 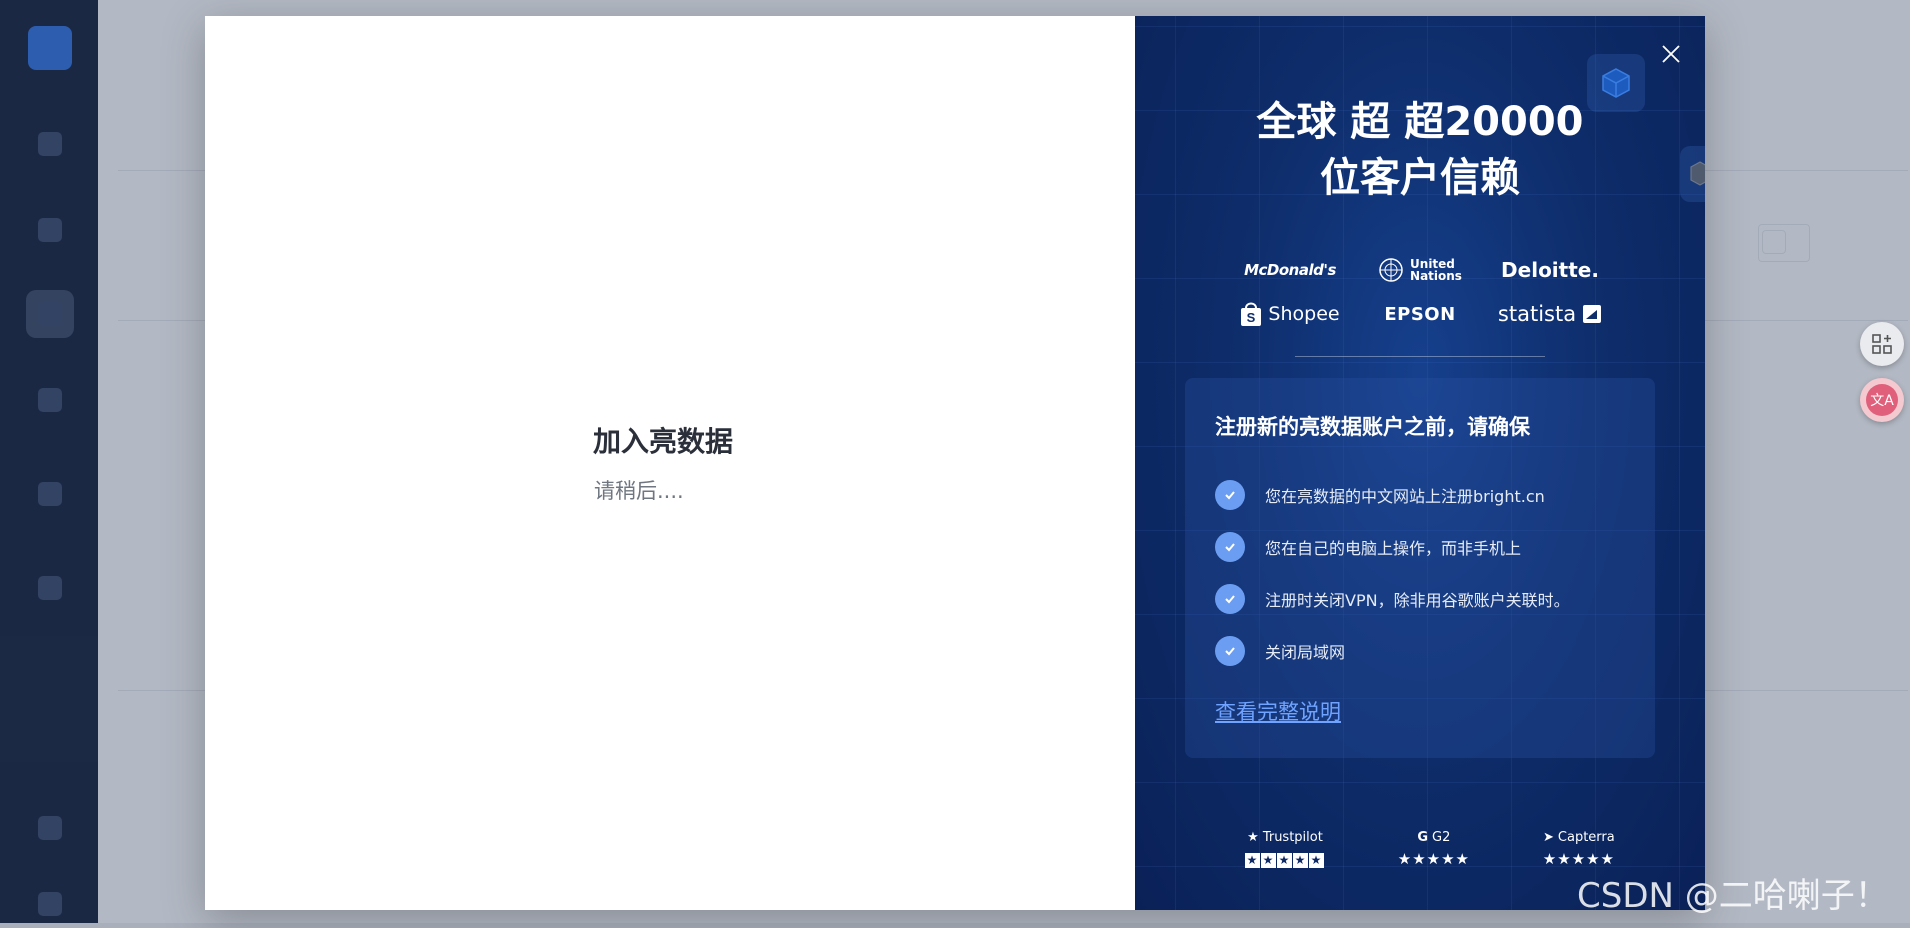 What do you see at coordinates (1550, 270) in the screenshot?
I see `deloitte-logo: Deloitte.` at bounding box center [1550, 270].